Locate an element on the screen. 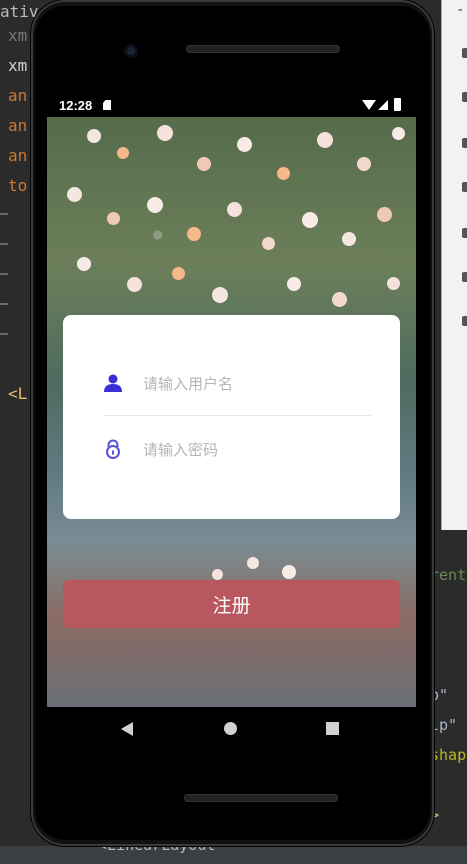 Image resolution: width=467 pixels, height=864 pixels. lock-icon is located at coordinates (113, 449).